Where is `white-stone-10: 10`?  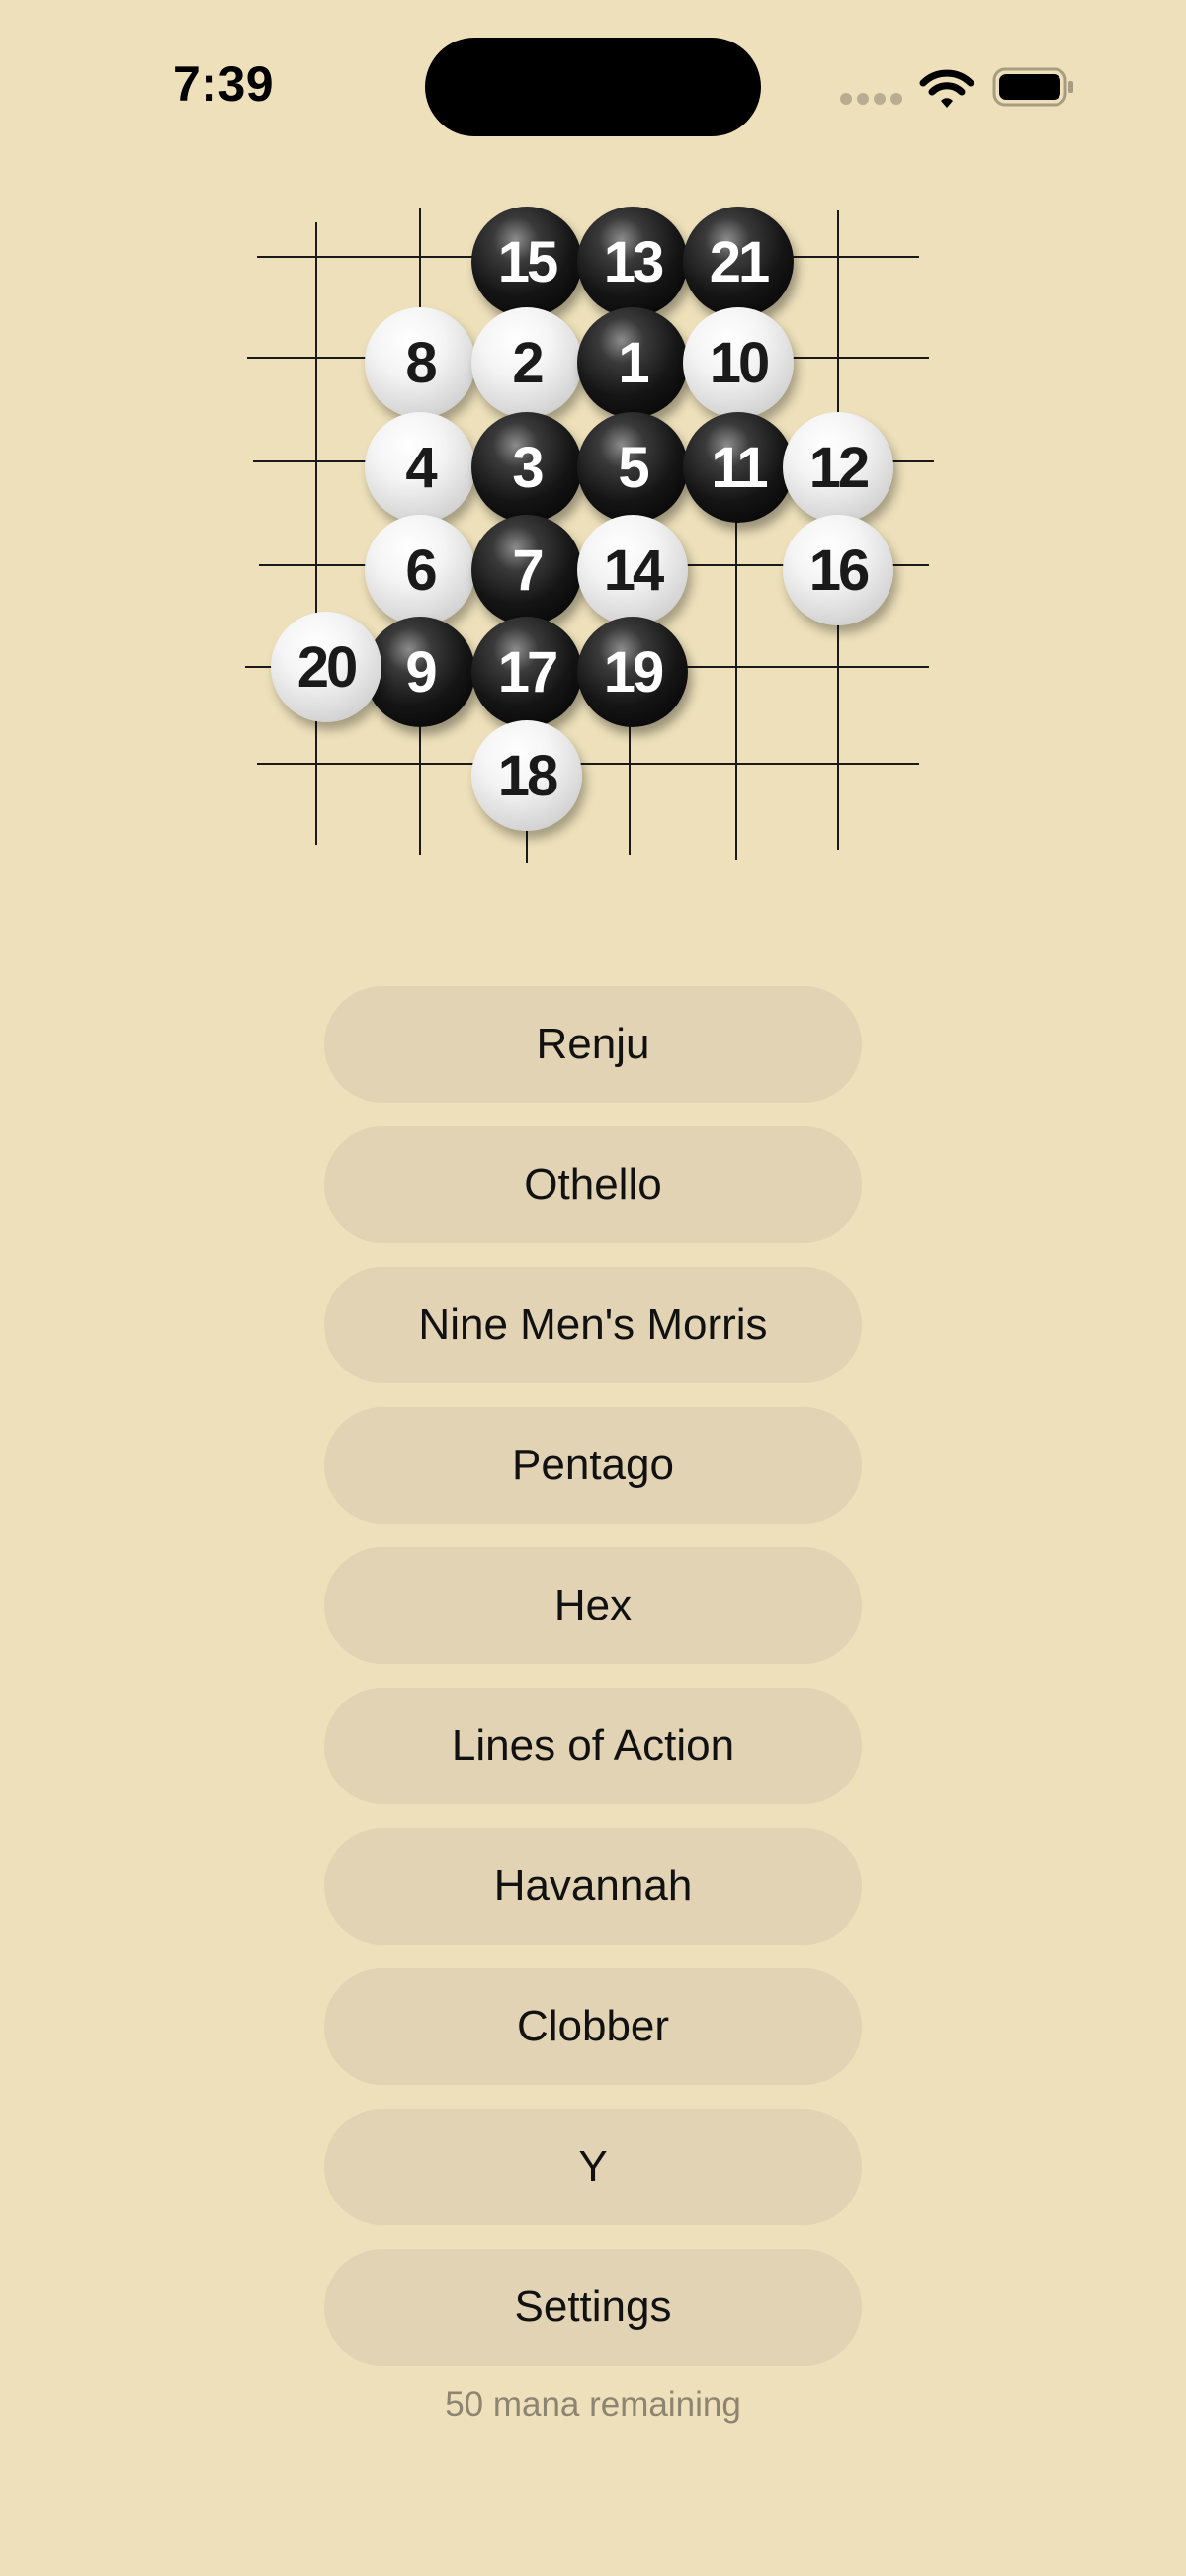 white-stone-10: 10 is located at coordinates (738, 362).